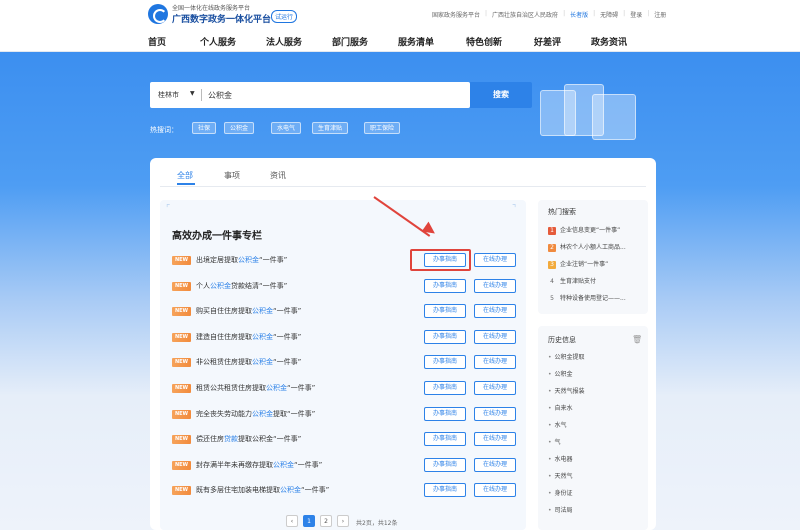  I want to click on service-title-link: 既有多层住宅加装电梯提取公积金“一件事”, so click(262, 490).